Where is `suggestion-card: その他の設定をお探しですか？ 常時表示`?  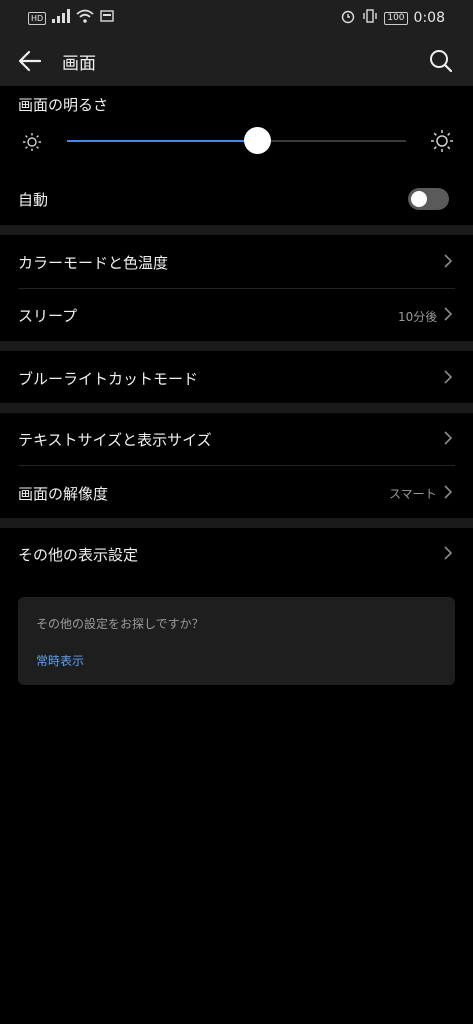 suggestion-card: その他の設定をお探しですか？ 常時表示 is located at coordinates (236, 641).